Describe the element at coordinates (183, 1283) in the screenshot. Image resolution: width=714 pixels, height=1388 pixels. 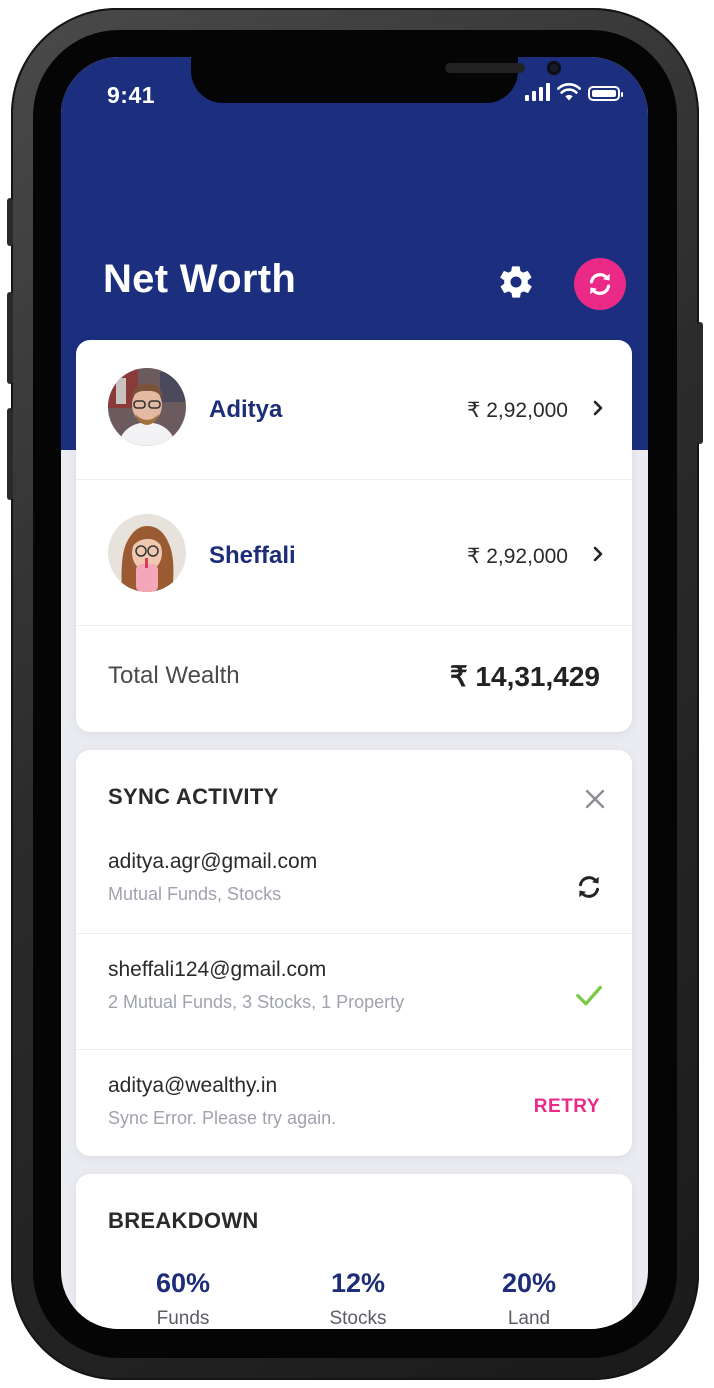
I see `breakdown-percent-funds: 60%` at that location.